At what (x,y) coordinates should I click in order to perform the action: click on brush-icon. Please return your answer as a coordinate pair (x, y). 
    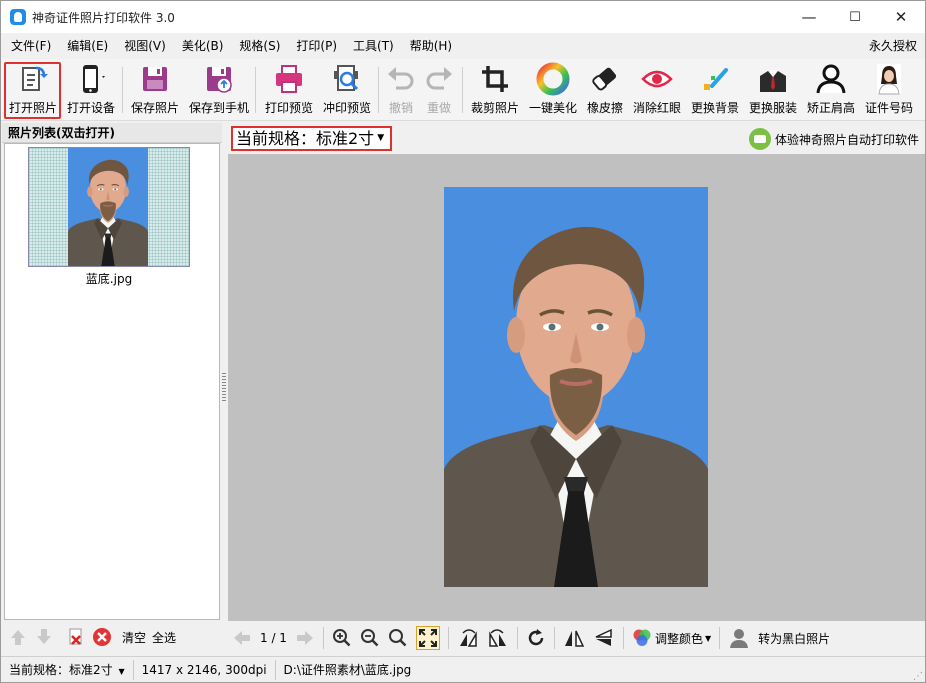
    Looking at the image, I should click on (716, 79).